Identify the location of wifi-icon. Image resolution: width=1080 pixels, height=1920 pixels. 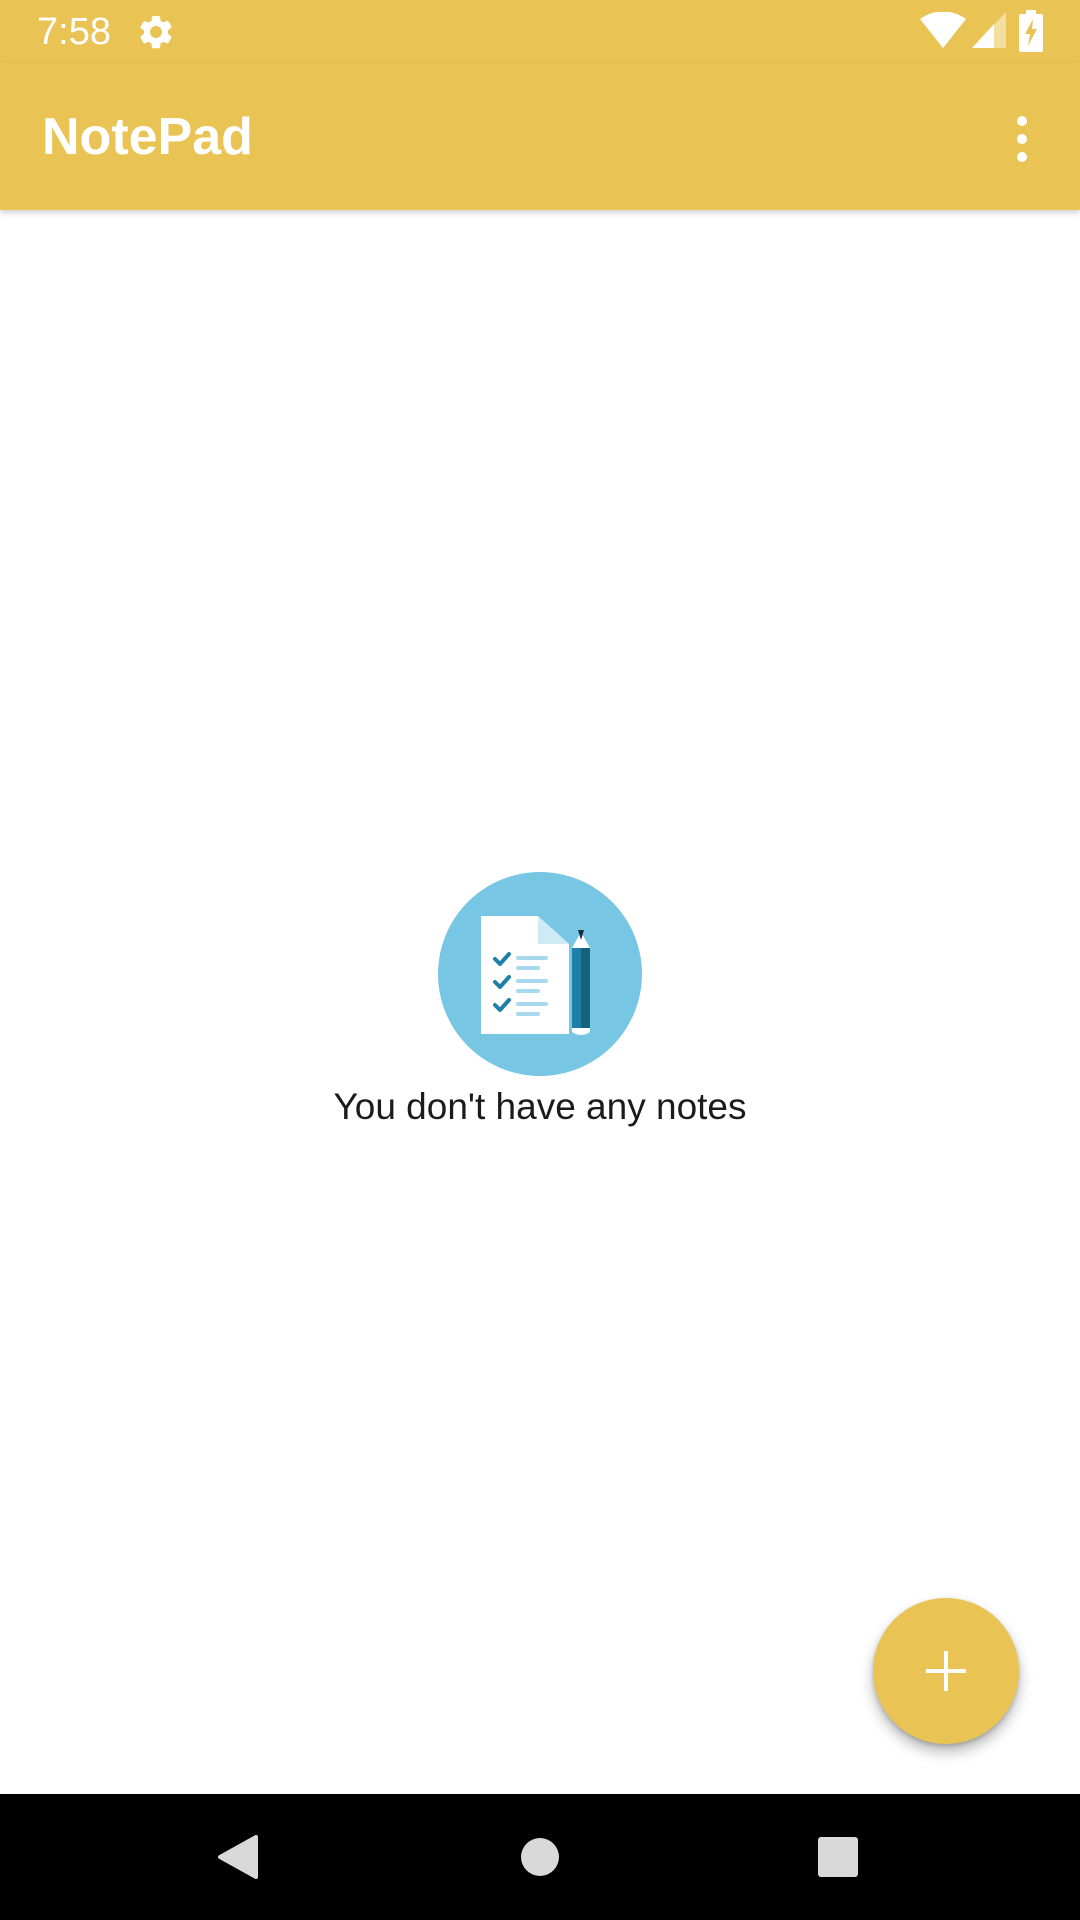
(943, 29).